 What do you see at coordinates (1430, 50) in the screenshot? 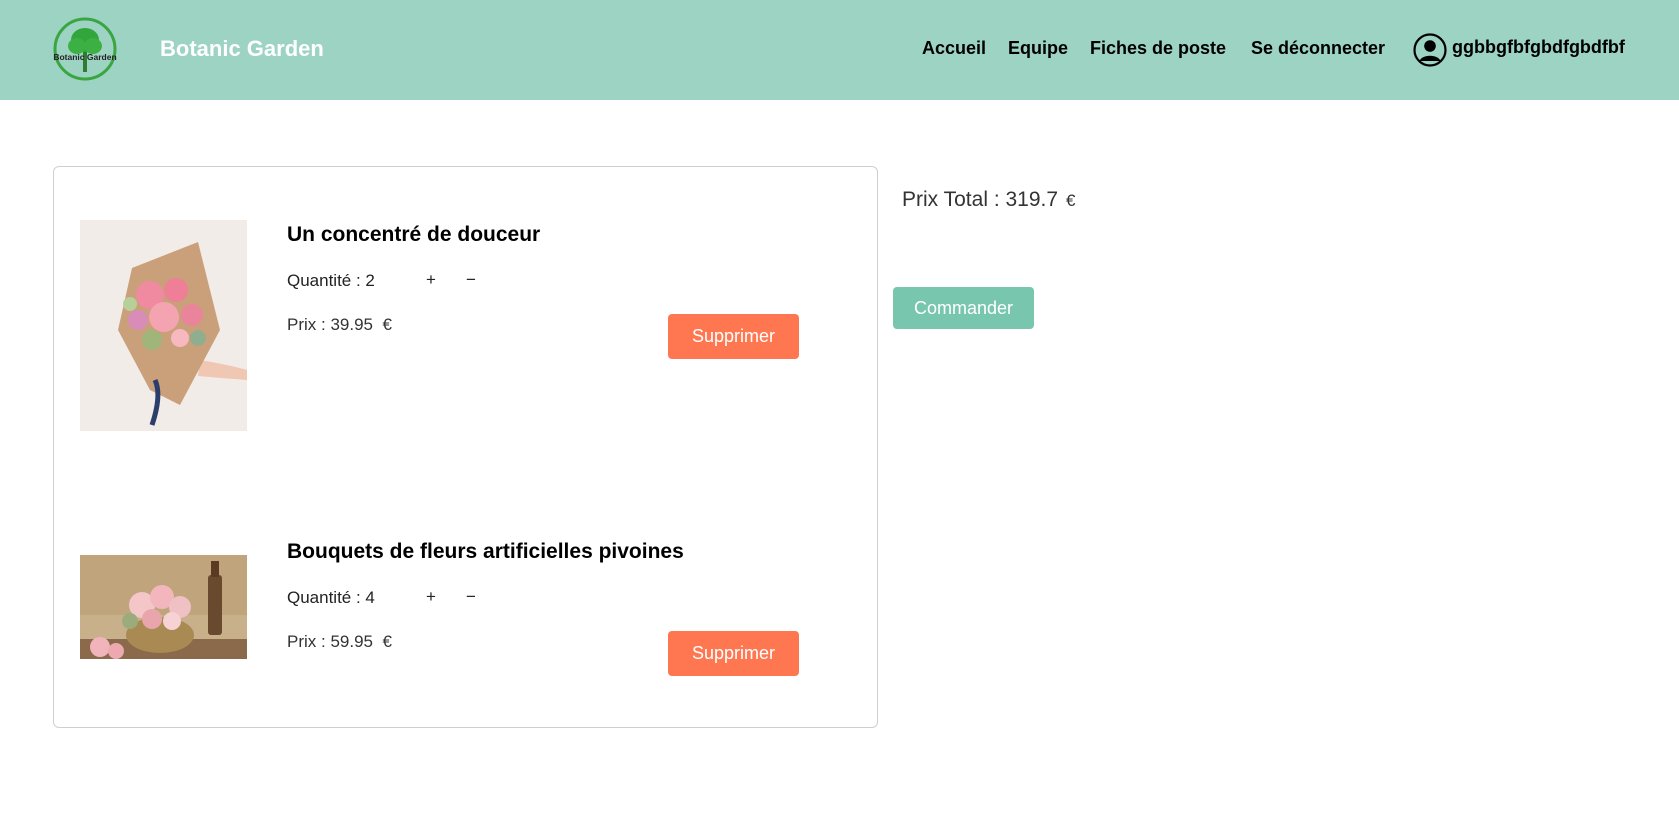
I see `user-circle-icon` at bounding box center [1430, 50].